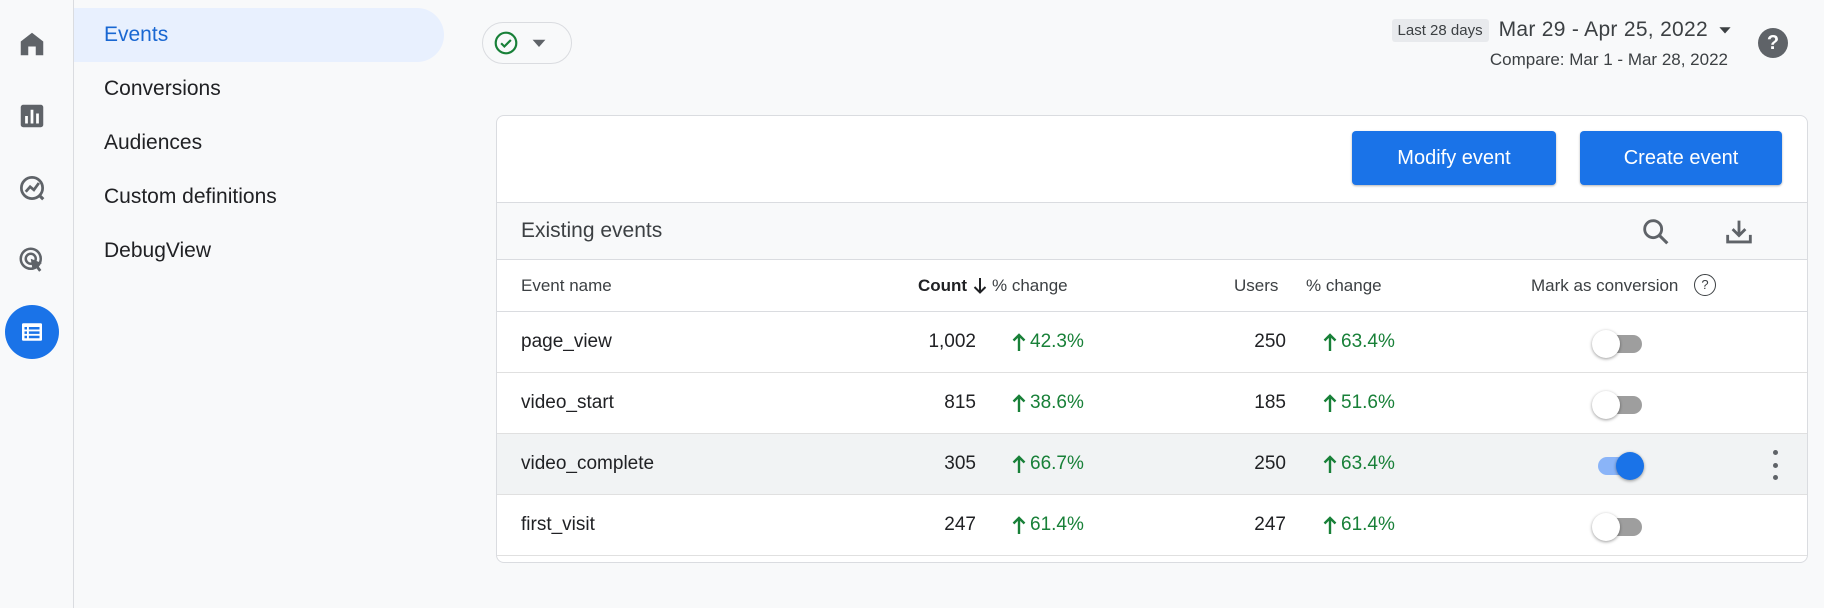 This screenshot has height=608, width=1824. What do you see at coordinates (587, 464) in the screenshot?
I see `event-name: video_complete` at bounding box center [587, 464].